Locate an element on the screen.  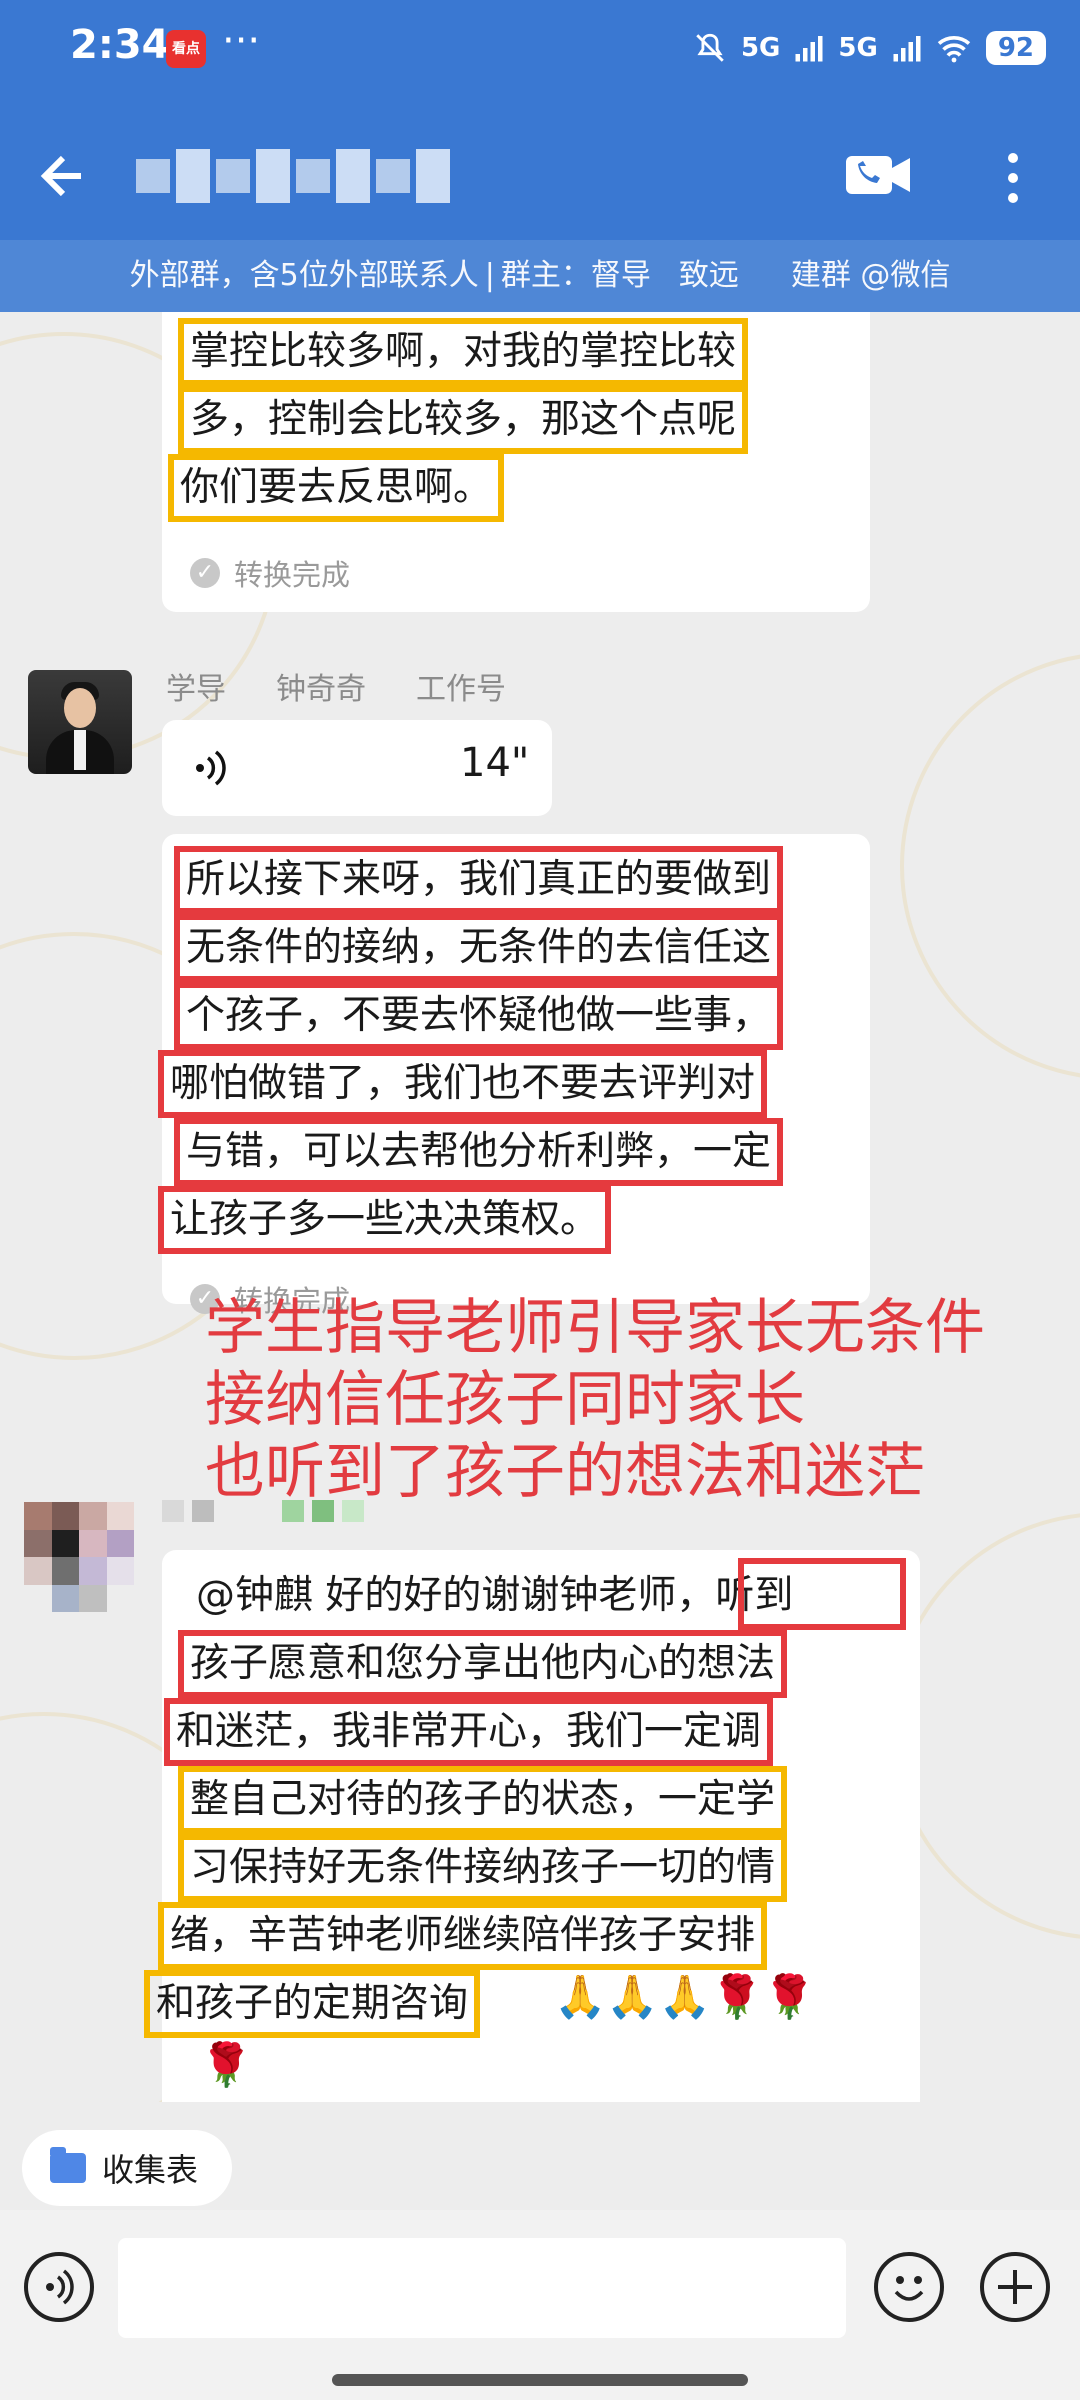
folder-icon is located at coordinates (68, 2165).